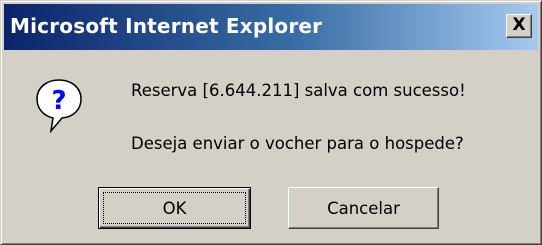 This screenshot has width=542, height=245. I want to click on question-glyph: ?, so click(58, 101).